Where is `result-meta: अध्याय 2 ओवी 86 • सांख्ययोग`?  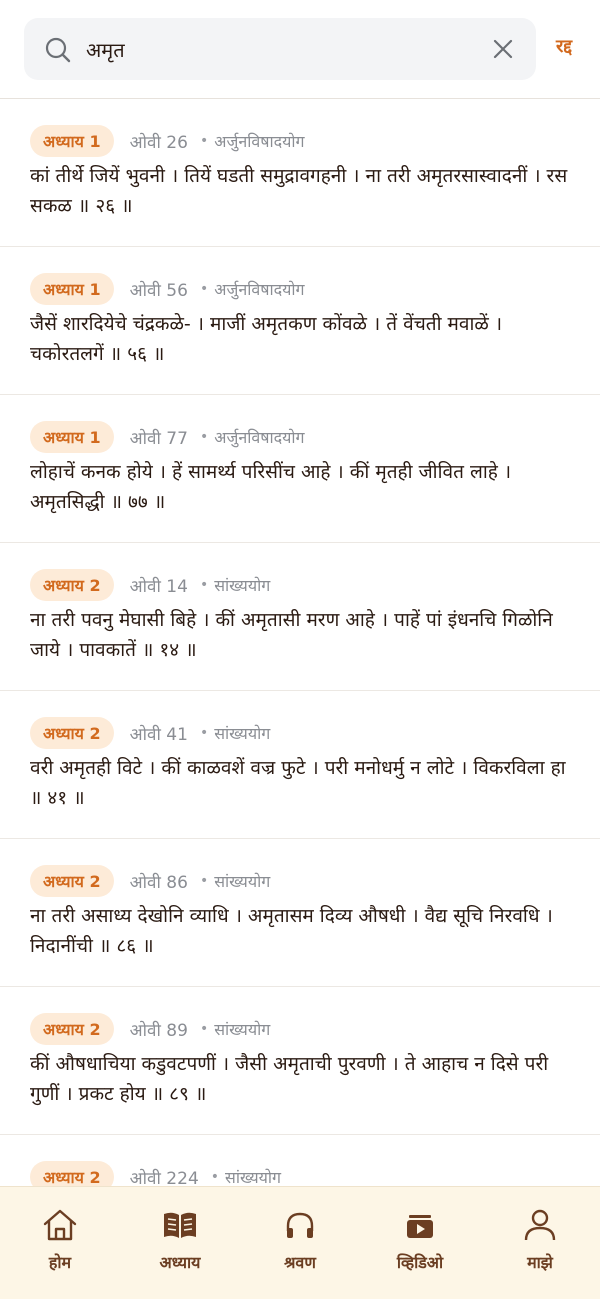
result-meta: अध्याय 2 ओवी 86 • सांख्ययोग is located at coordinates (150, 881).